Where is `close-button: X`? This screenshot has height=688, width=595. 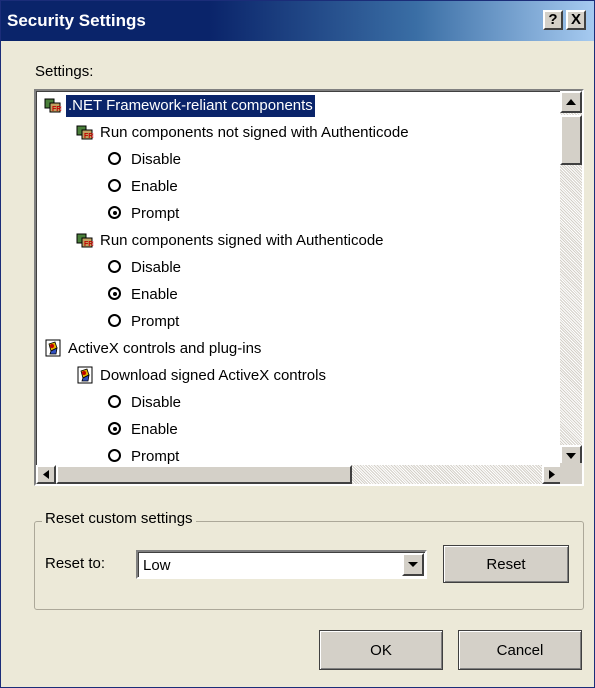
close-button: X is located at coordinates (576, 20).